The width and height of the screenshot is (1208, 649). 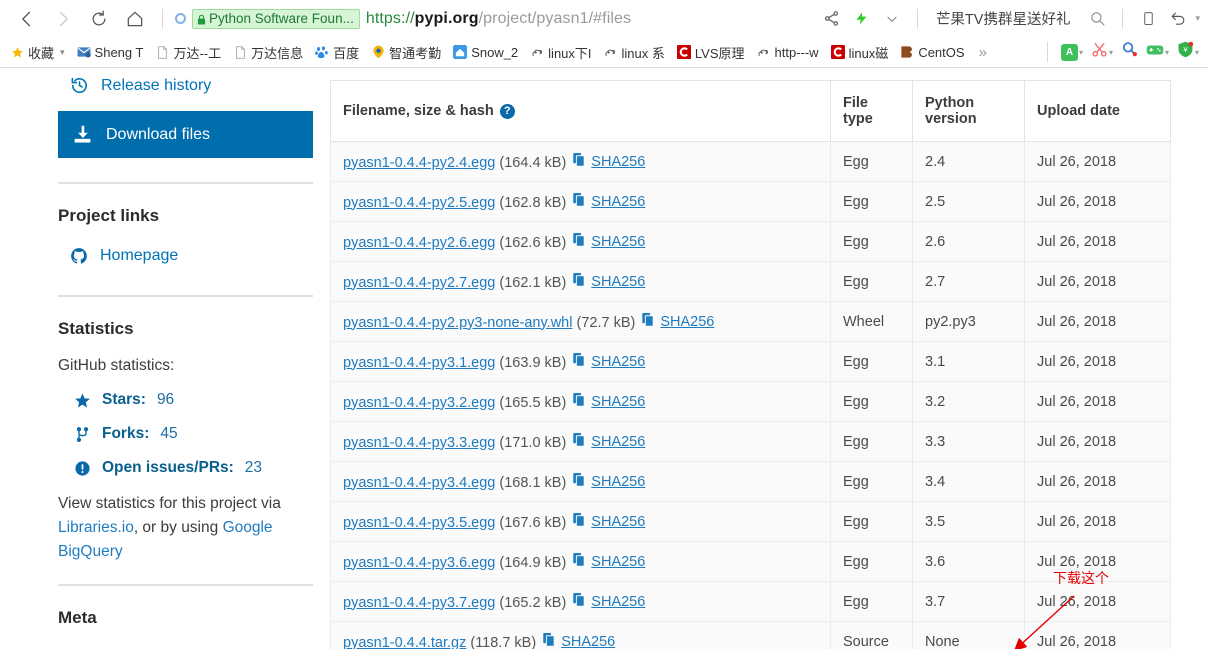 What do you see at coordinates (419, 523) in the screenshot?
I see `file-download-link: pyasn1-0.4.4-py3.5.egg` at bounding box center [419, 523].